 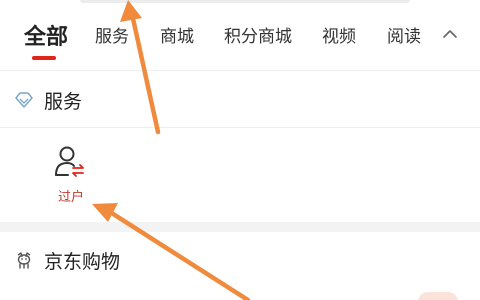 I want to click on floating-widget-edge, so click(x=438, y=296).